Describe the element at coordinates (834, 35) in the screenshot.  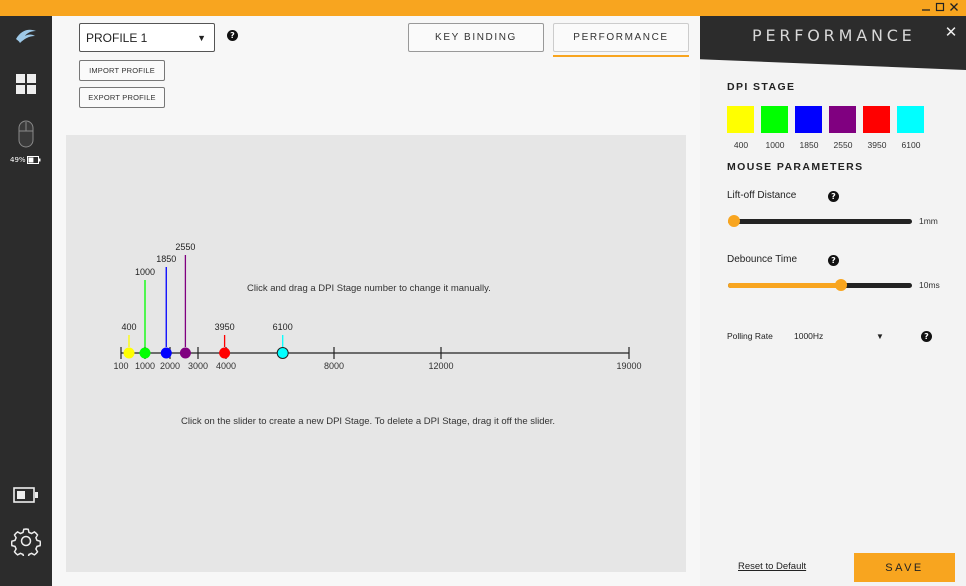
I see `panel-title: PERFORMANCE` at that location.